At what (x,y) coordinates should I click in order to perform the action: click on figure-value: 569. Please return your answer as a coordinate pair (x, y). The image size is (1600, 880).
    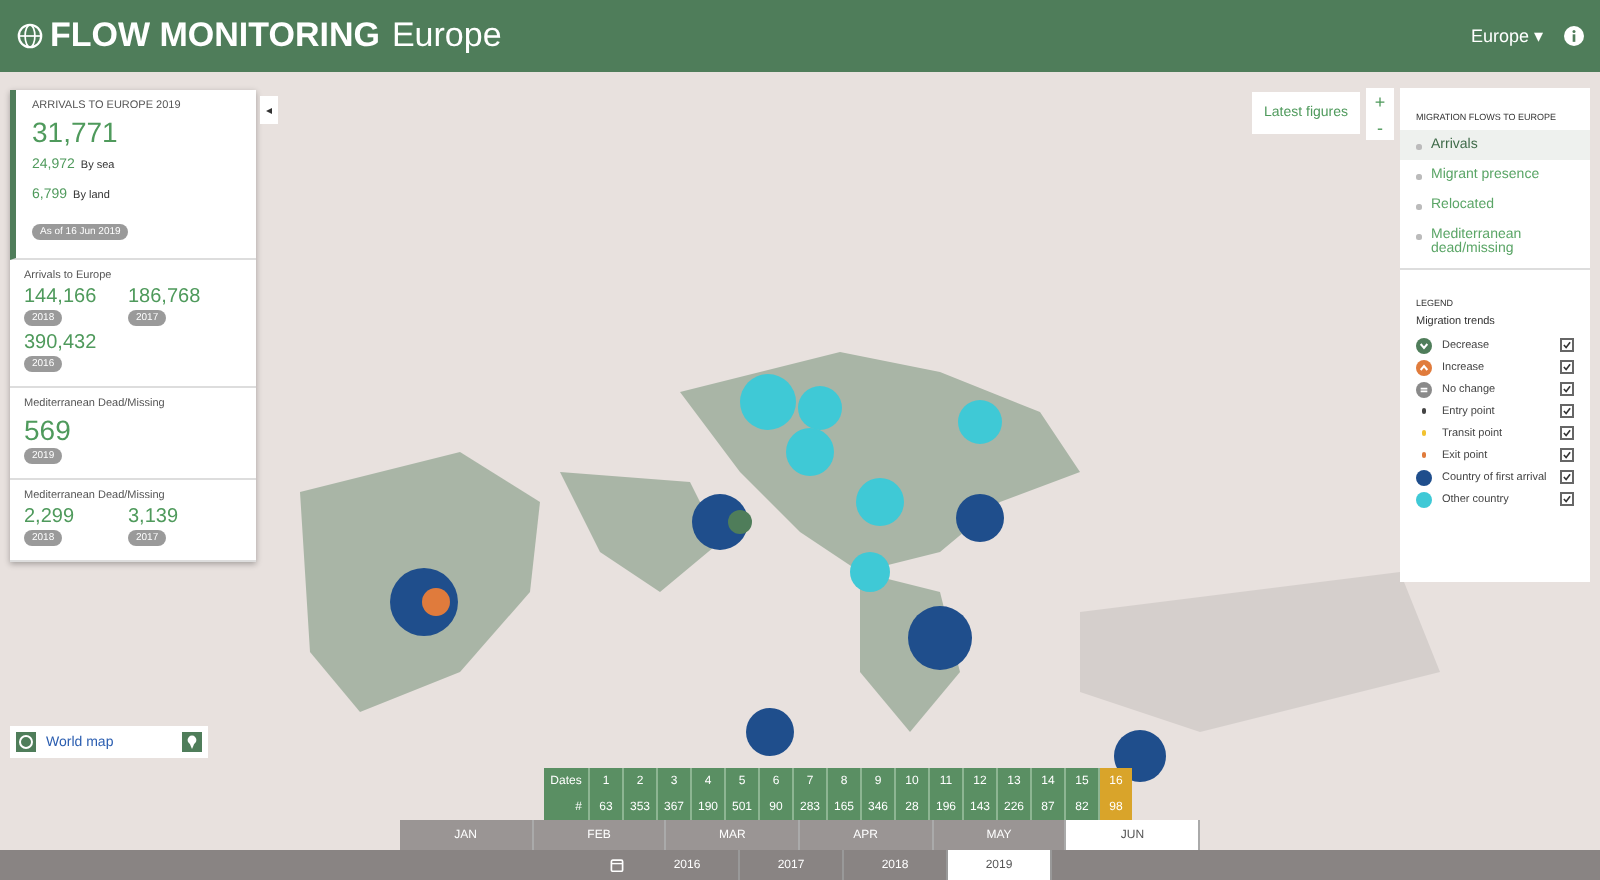
    Looking at the image, I should click on (47, 430).